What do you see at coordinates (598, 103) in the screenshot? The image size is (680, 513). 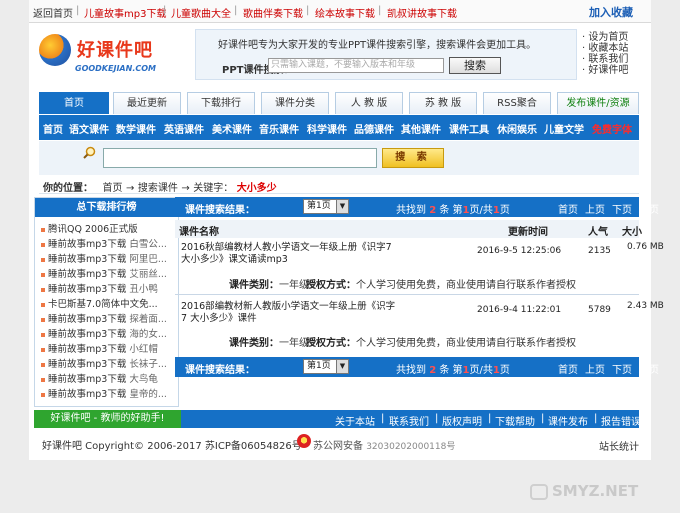 I see `tab-publish: 发布课件/资源` at bounding box center [598, 103].